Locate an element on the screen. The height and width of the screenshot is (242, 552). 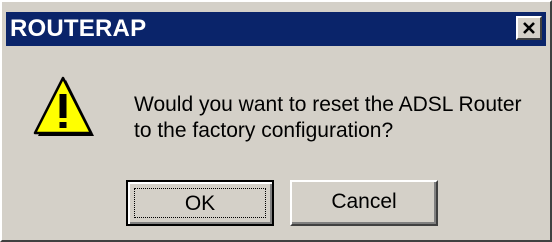
close-icon is located at coordinates (529, 28).